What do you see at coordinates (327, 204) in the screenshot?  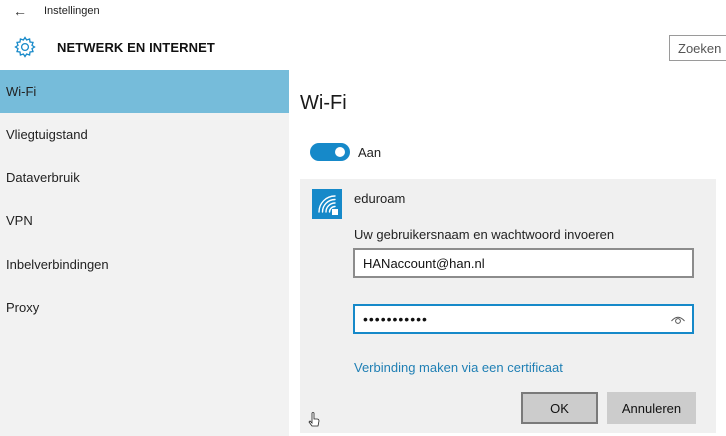 I see `wifi-secured-icon` at bounding box center [327, 204].